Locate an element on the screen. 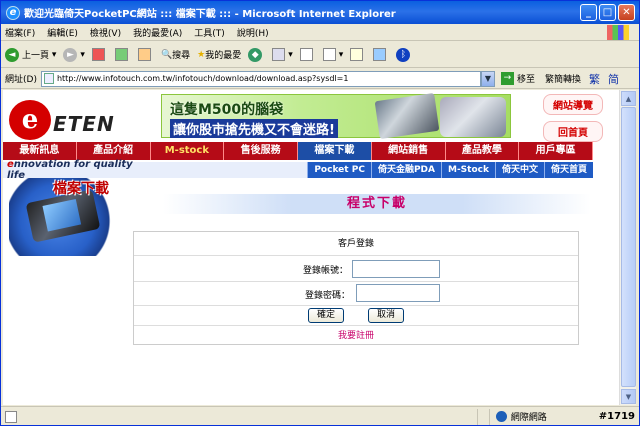 The height and width of the screenshot is (426, 640). site-header: e ETEN 這隻M500的腦袋 讓你股市搶先機又不會迷路! 網站導覽 回首頁 is located at coordinates (311, 116).